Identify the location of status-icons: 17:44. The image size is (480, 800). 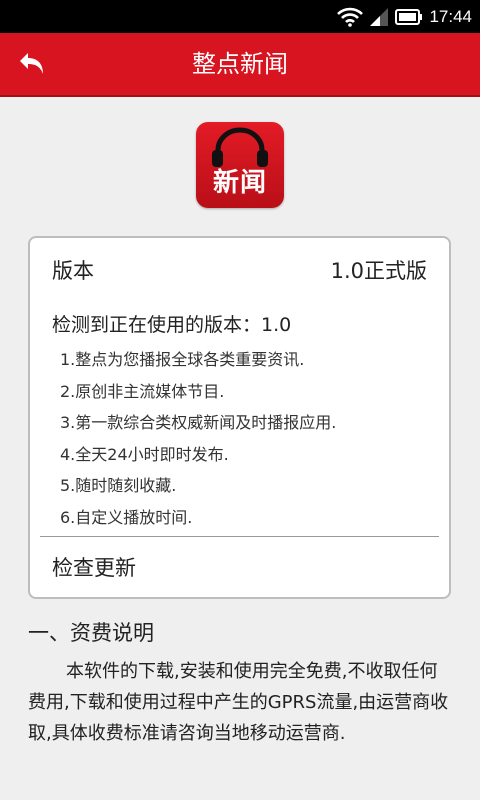
(404, 16).